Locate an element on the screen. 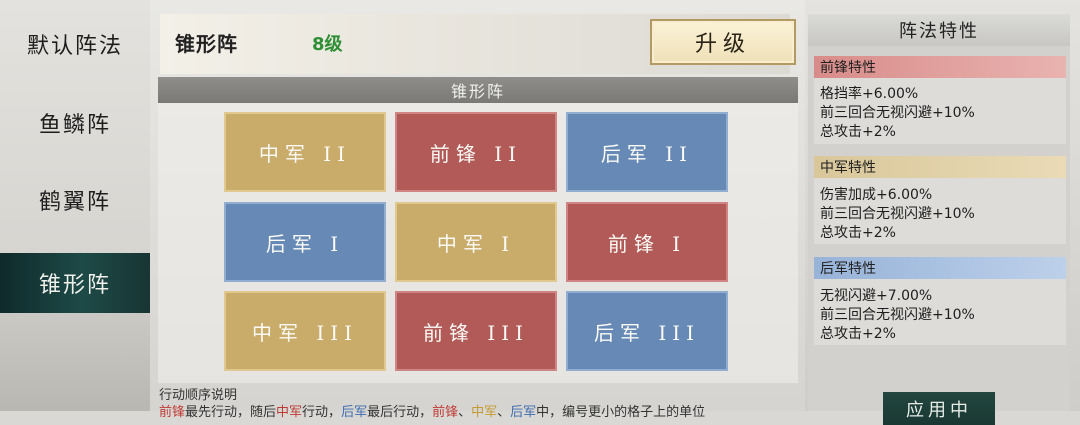  grid-cell-label: 后军 I is located at coordinates (305, 243).